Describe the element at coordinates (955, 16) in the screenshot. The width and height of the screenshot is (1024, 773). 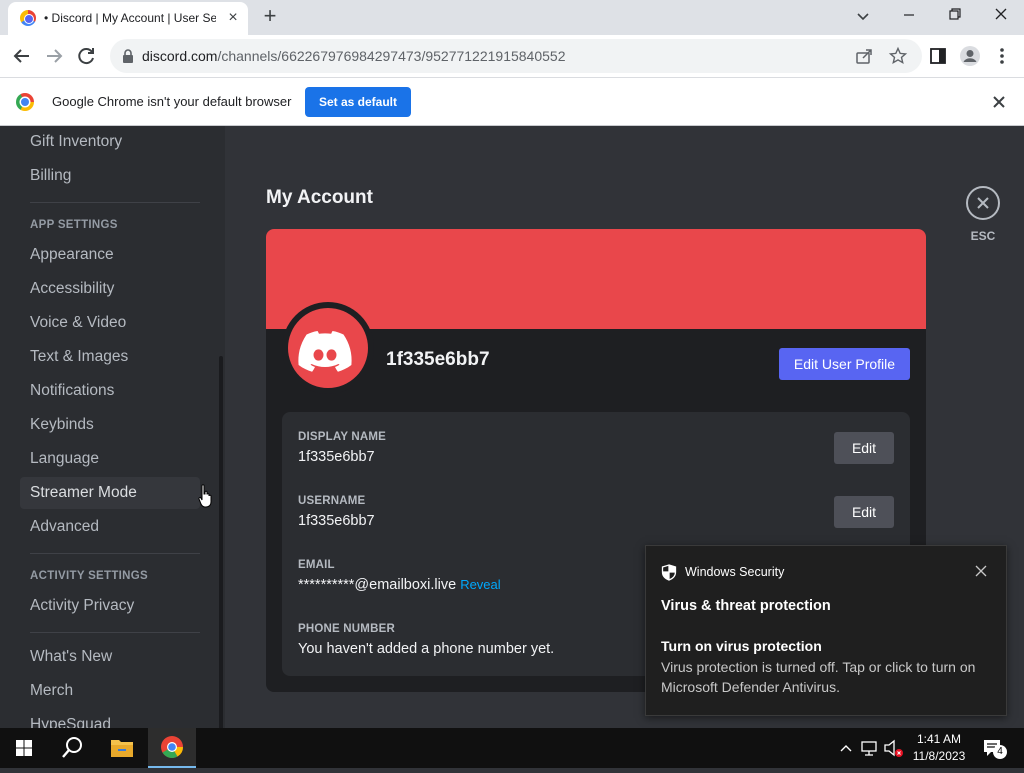
I see `restore-icon` at that location.